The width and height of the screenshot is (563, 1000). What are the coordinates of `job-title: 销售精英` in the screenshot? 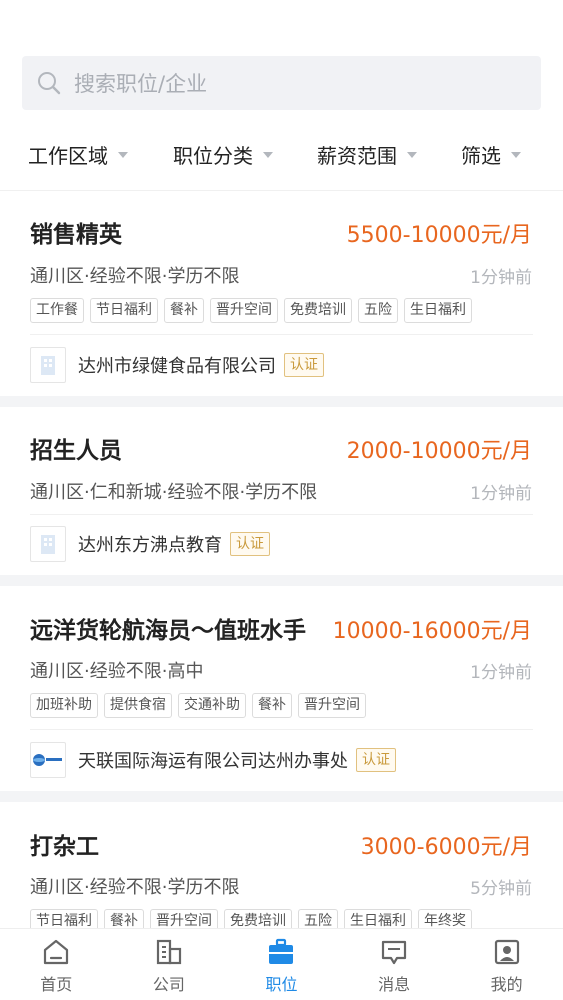 It's located at (76, 235).